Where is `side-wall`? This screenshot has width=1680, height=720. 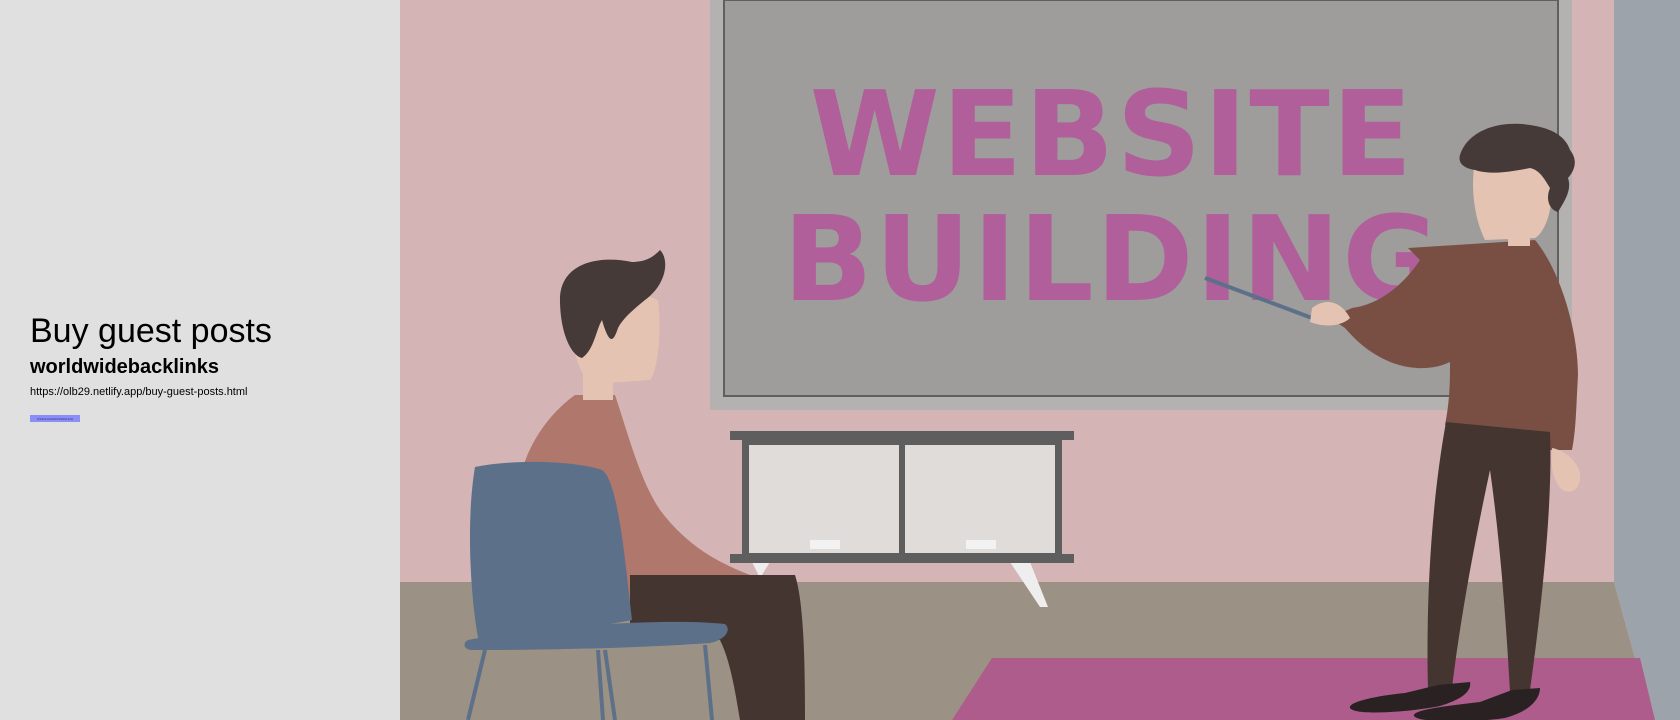
side-wall is located at coordinates (1647, 360).